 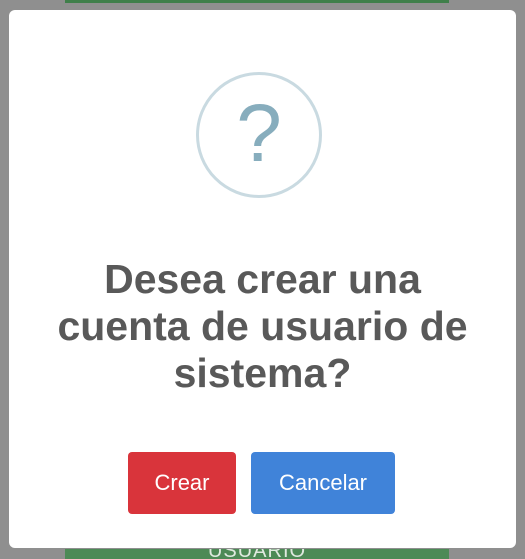 I want to click on create-button: Crear, so click(x=182, y=483).